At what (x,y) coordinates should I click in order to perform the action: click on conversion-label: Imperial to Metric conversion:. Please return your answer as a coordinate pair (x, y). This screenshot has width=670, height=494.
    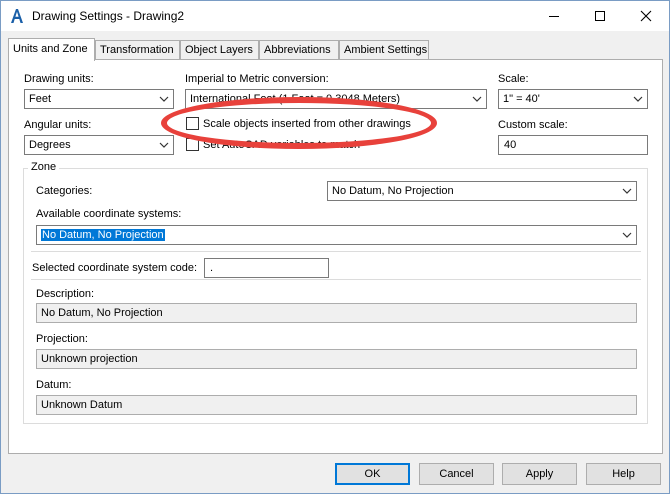
    Looking at the image, I should click on (257, 79).